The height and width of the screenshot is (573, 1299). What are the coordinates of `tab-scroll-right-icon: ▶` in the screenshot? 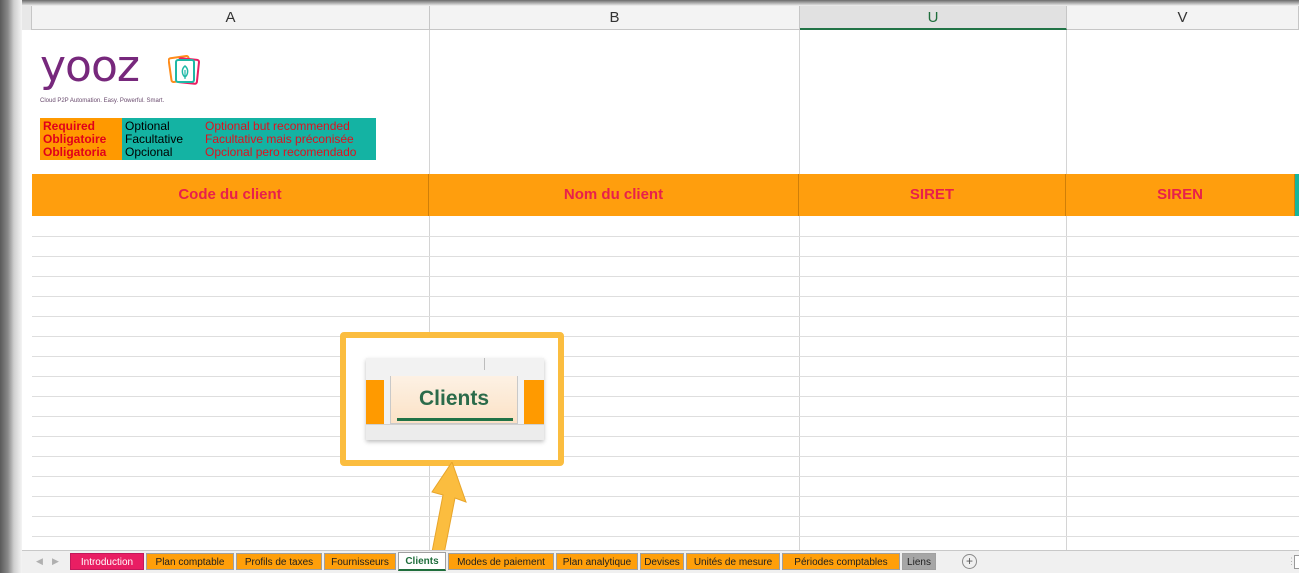 It's located at (55, 561).